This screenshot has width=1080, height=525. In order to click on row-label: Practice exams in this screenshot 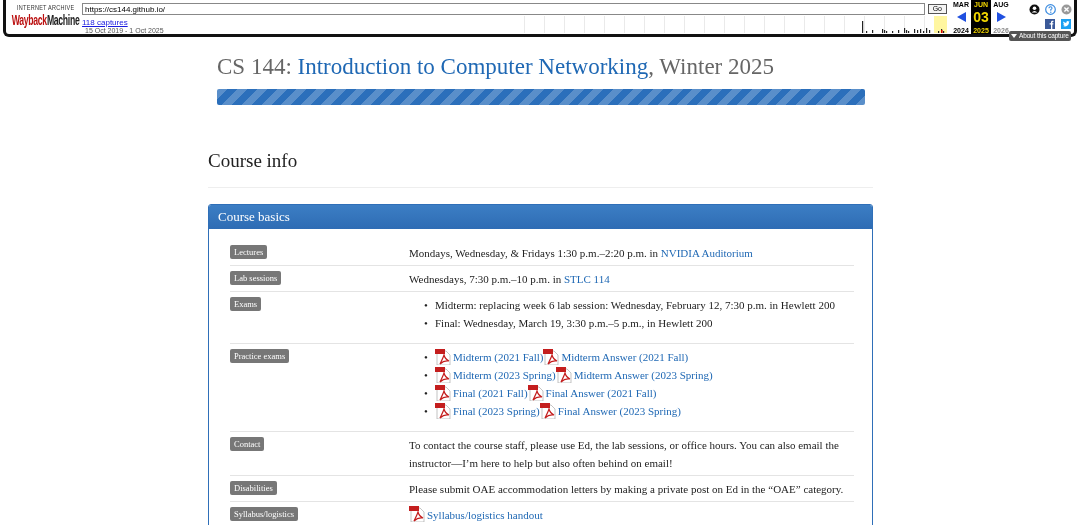, I will do `click(260, 356)`.